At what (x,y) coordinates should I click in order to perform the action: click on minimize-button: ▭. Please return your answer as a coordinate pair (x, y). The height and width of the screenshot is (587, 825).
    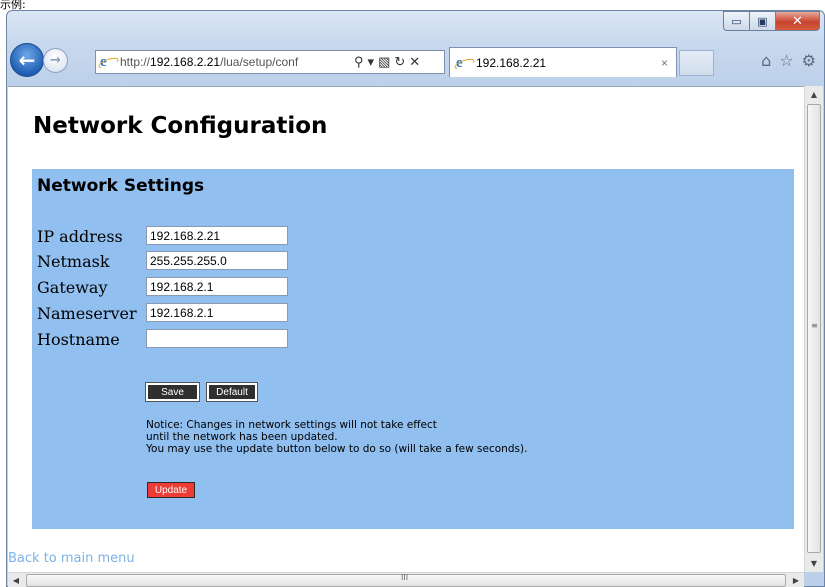
    Looking at the image, I should click on (736, 21).